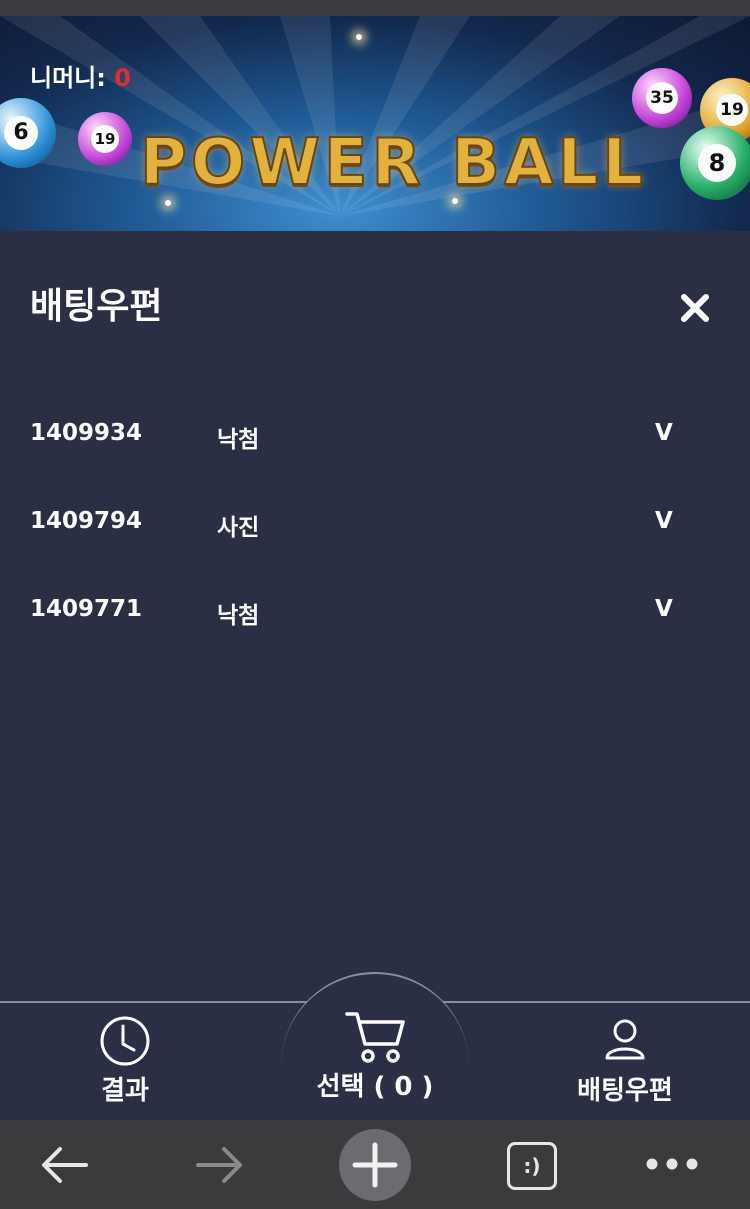 The image size is (750, 1209). Describe the element at coordinates (220, 1167) in the screenshot. I see `arrow-right-icon` at that location.